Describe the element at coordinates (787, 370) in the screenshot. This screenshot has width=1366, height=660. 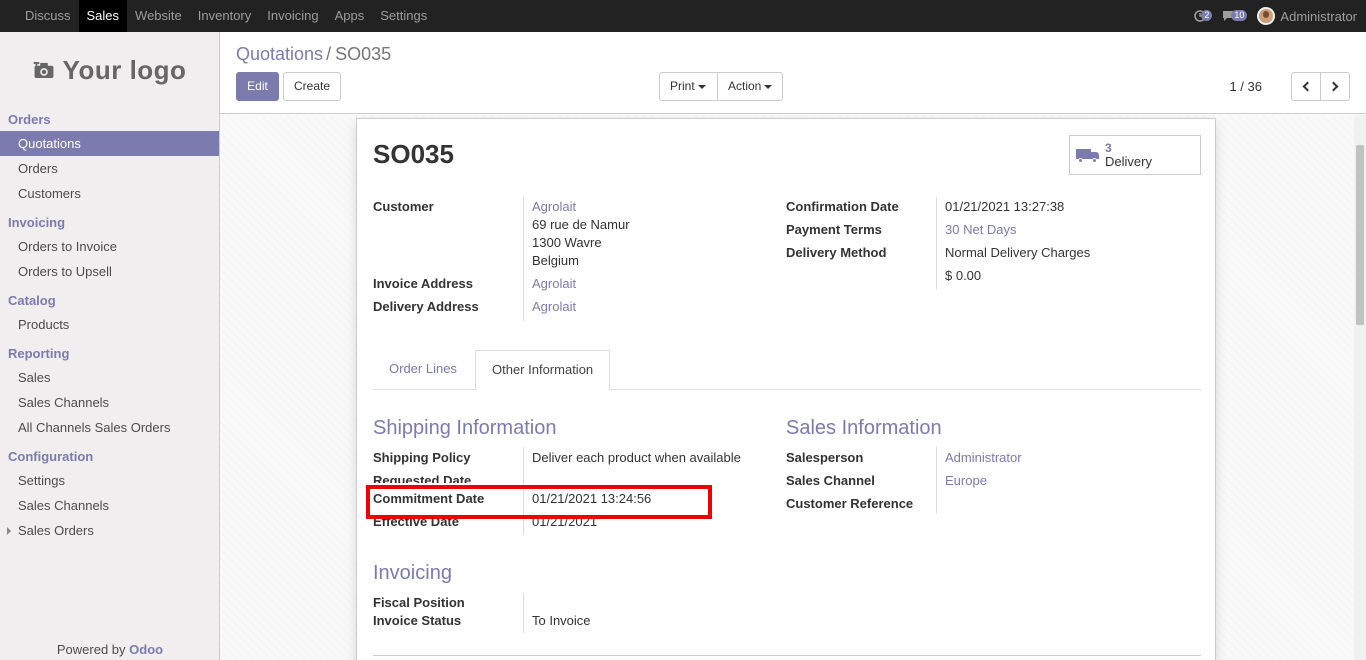
I see `form-tabs: Order Lines Other Information` at that location.